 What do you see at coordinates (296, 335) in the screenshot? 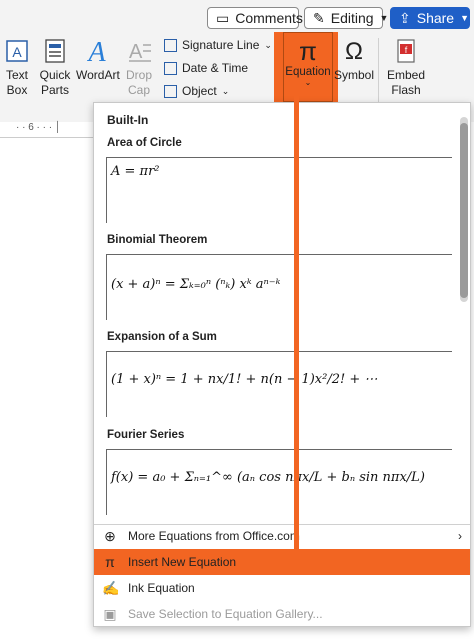
I see `annotation-line-vertical` at bounding box center [296, 335].